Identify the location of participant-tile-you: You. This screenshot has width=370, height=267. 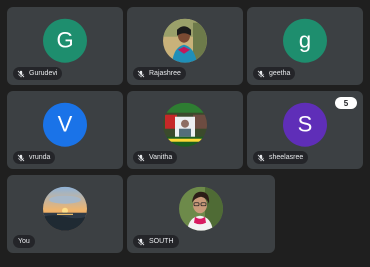
(65, 214).